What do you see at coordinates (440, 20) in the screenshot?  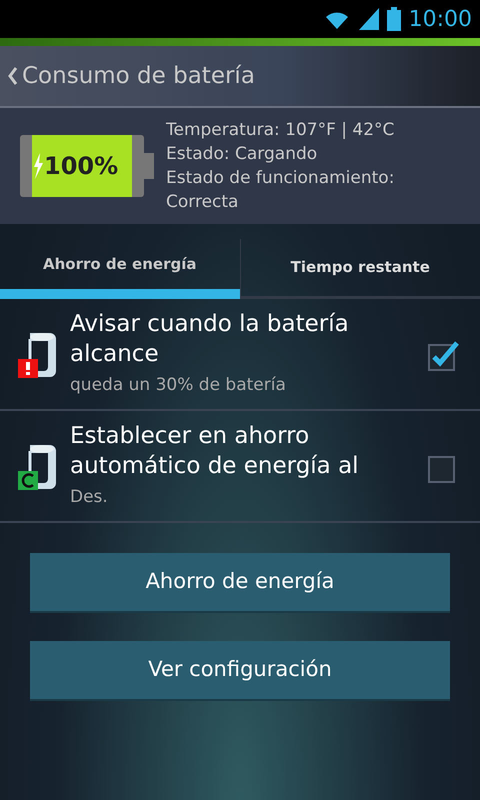 I see `clock: 10:00` at bounding box center [440, 20].